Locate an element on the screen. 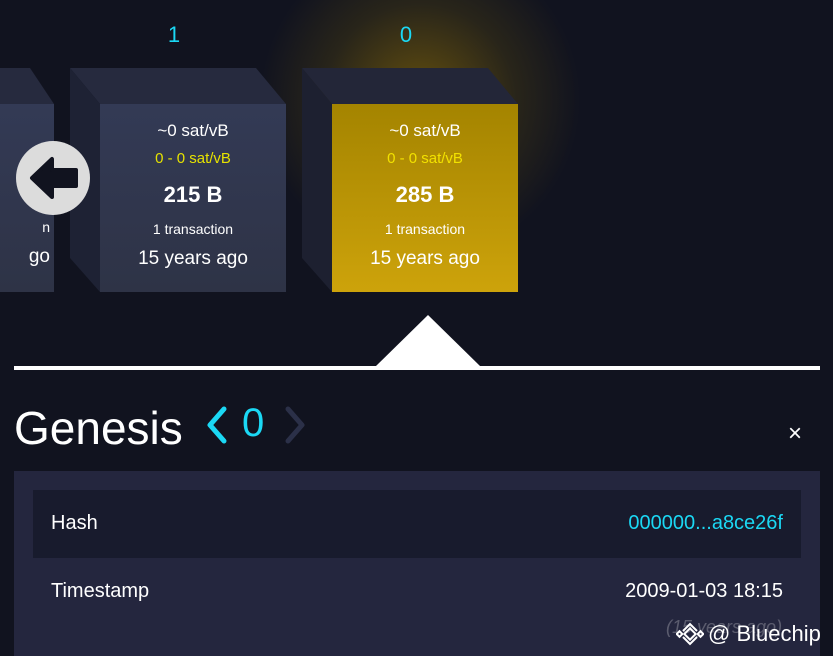 Image resolution: width=833 pixels, height=656 pixels. block-2-age: go is located at coordinates (39, 256).